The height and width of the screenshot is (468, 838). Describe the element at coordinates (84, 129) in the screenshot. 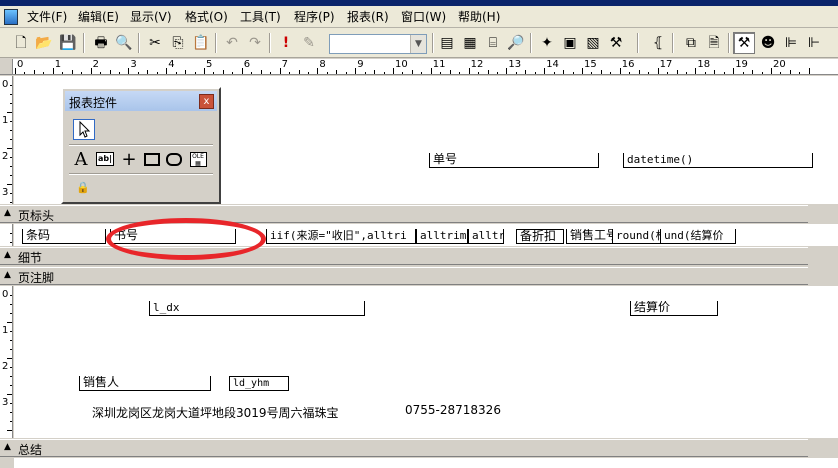

I see `select-pointer-button` at that location.